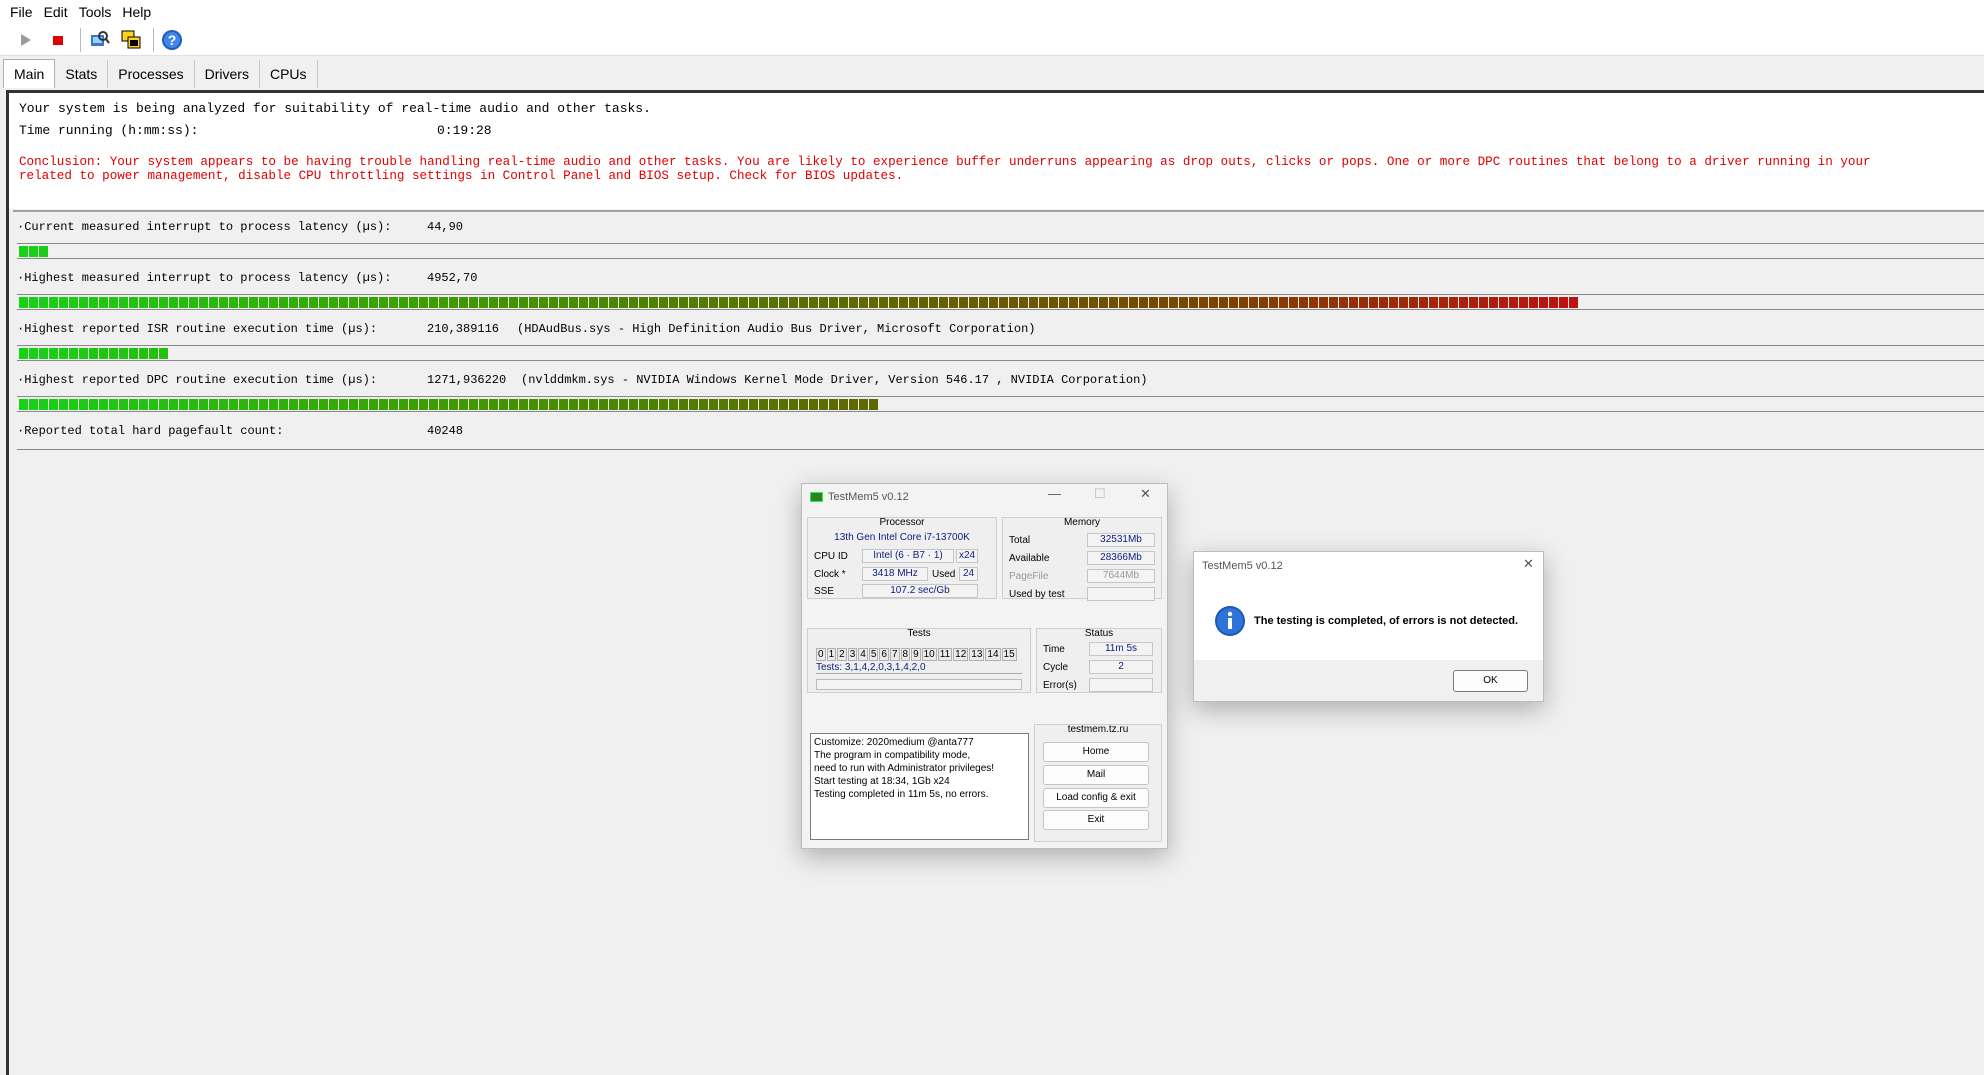 This screenshot has width=1984, height=1075. I want to click on status-heading: Status, so click(1099, 633).